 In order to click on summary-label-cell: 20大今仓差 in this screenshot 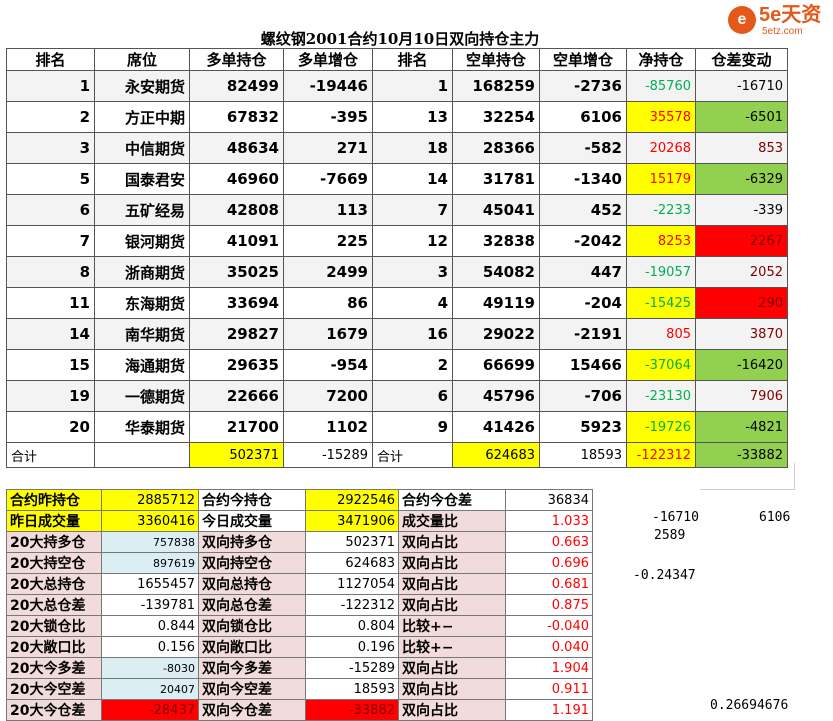, I will do `click(54, 710)`.